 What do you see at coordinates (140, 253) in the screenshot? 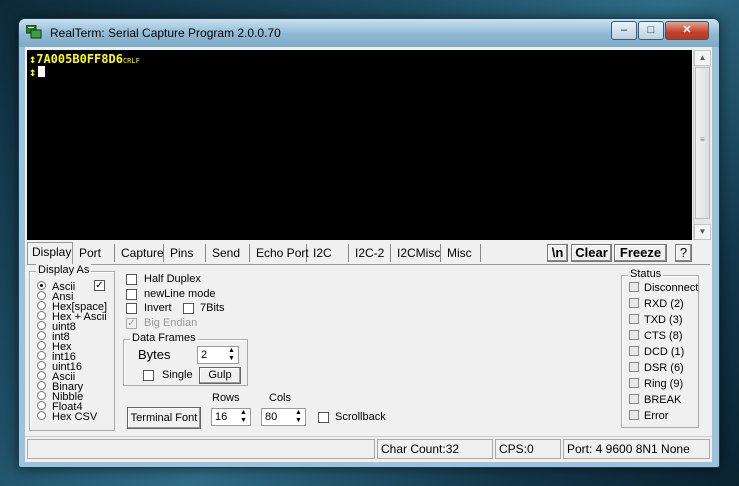
I see `tab-capture: Capture` at bounding box center [140, 253].